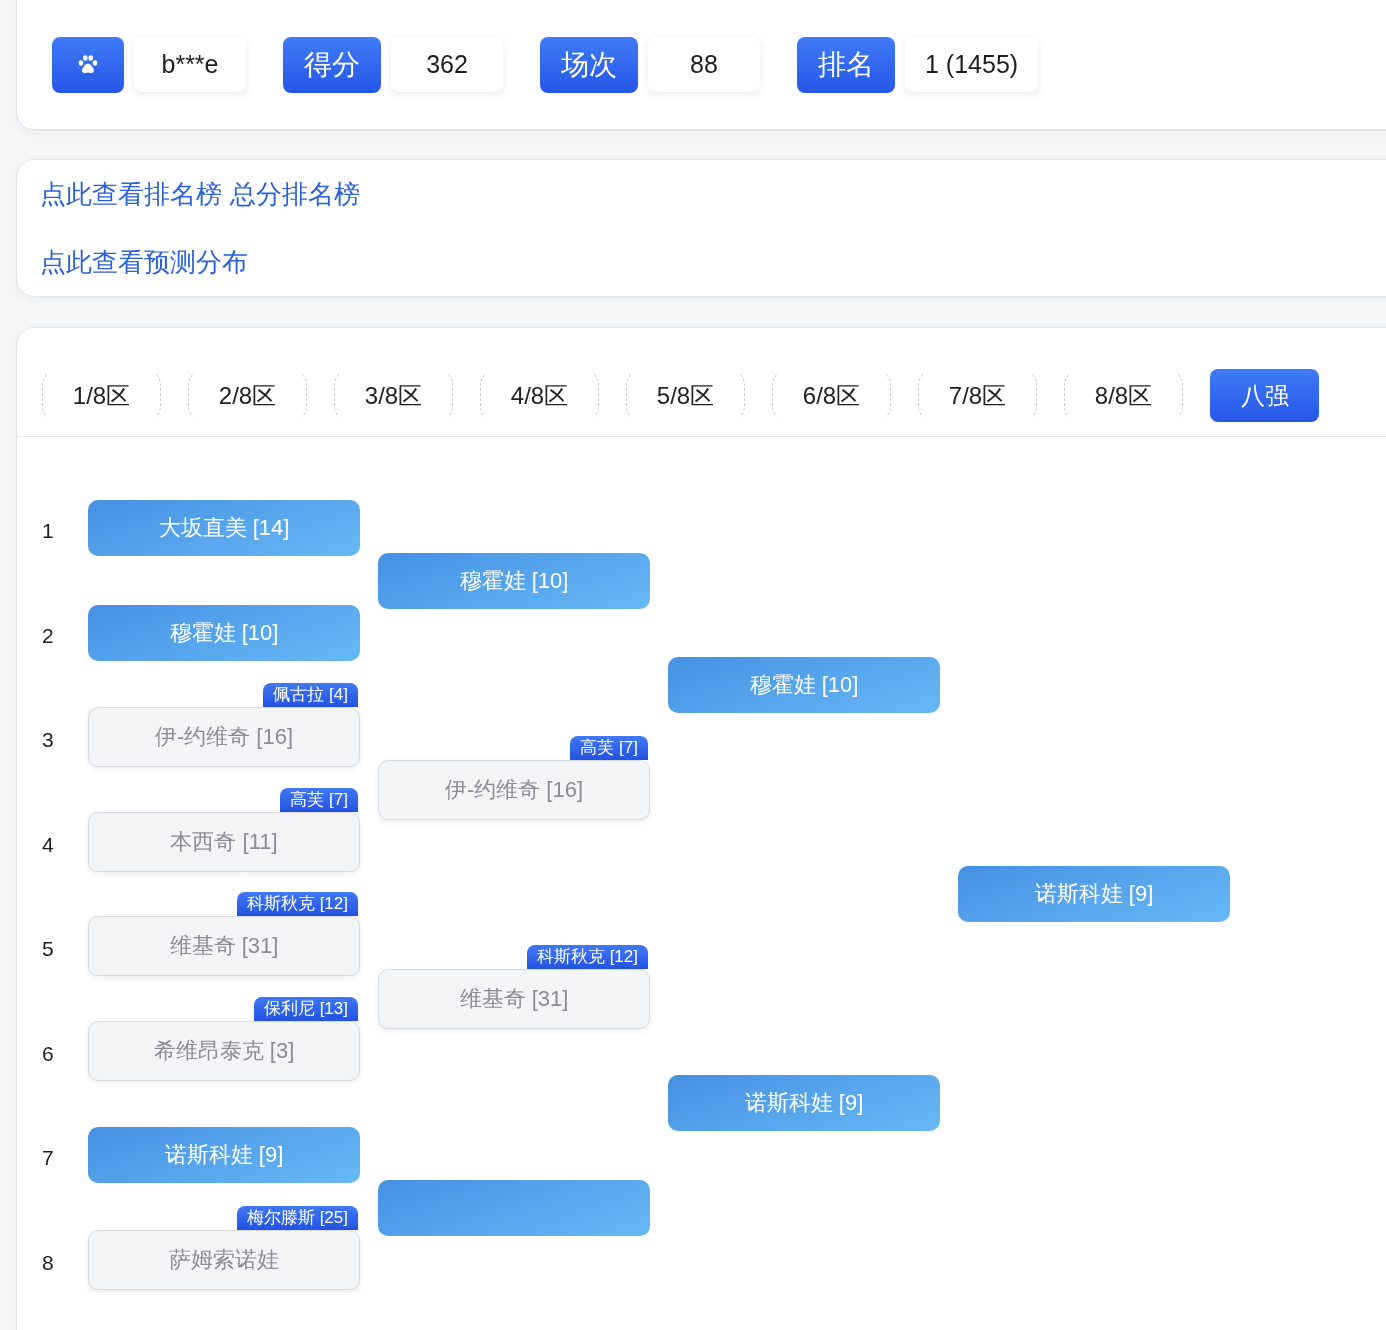 Image resolution: width=1386 pixels, height=1330 pixels. I want to click on stat-label: 得分, so click(332, 65).